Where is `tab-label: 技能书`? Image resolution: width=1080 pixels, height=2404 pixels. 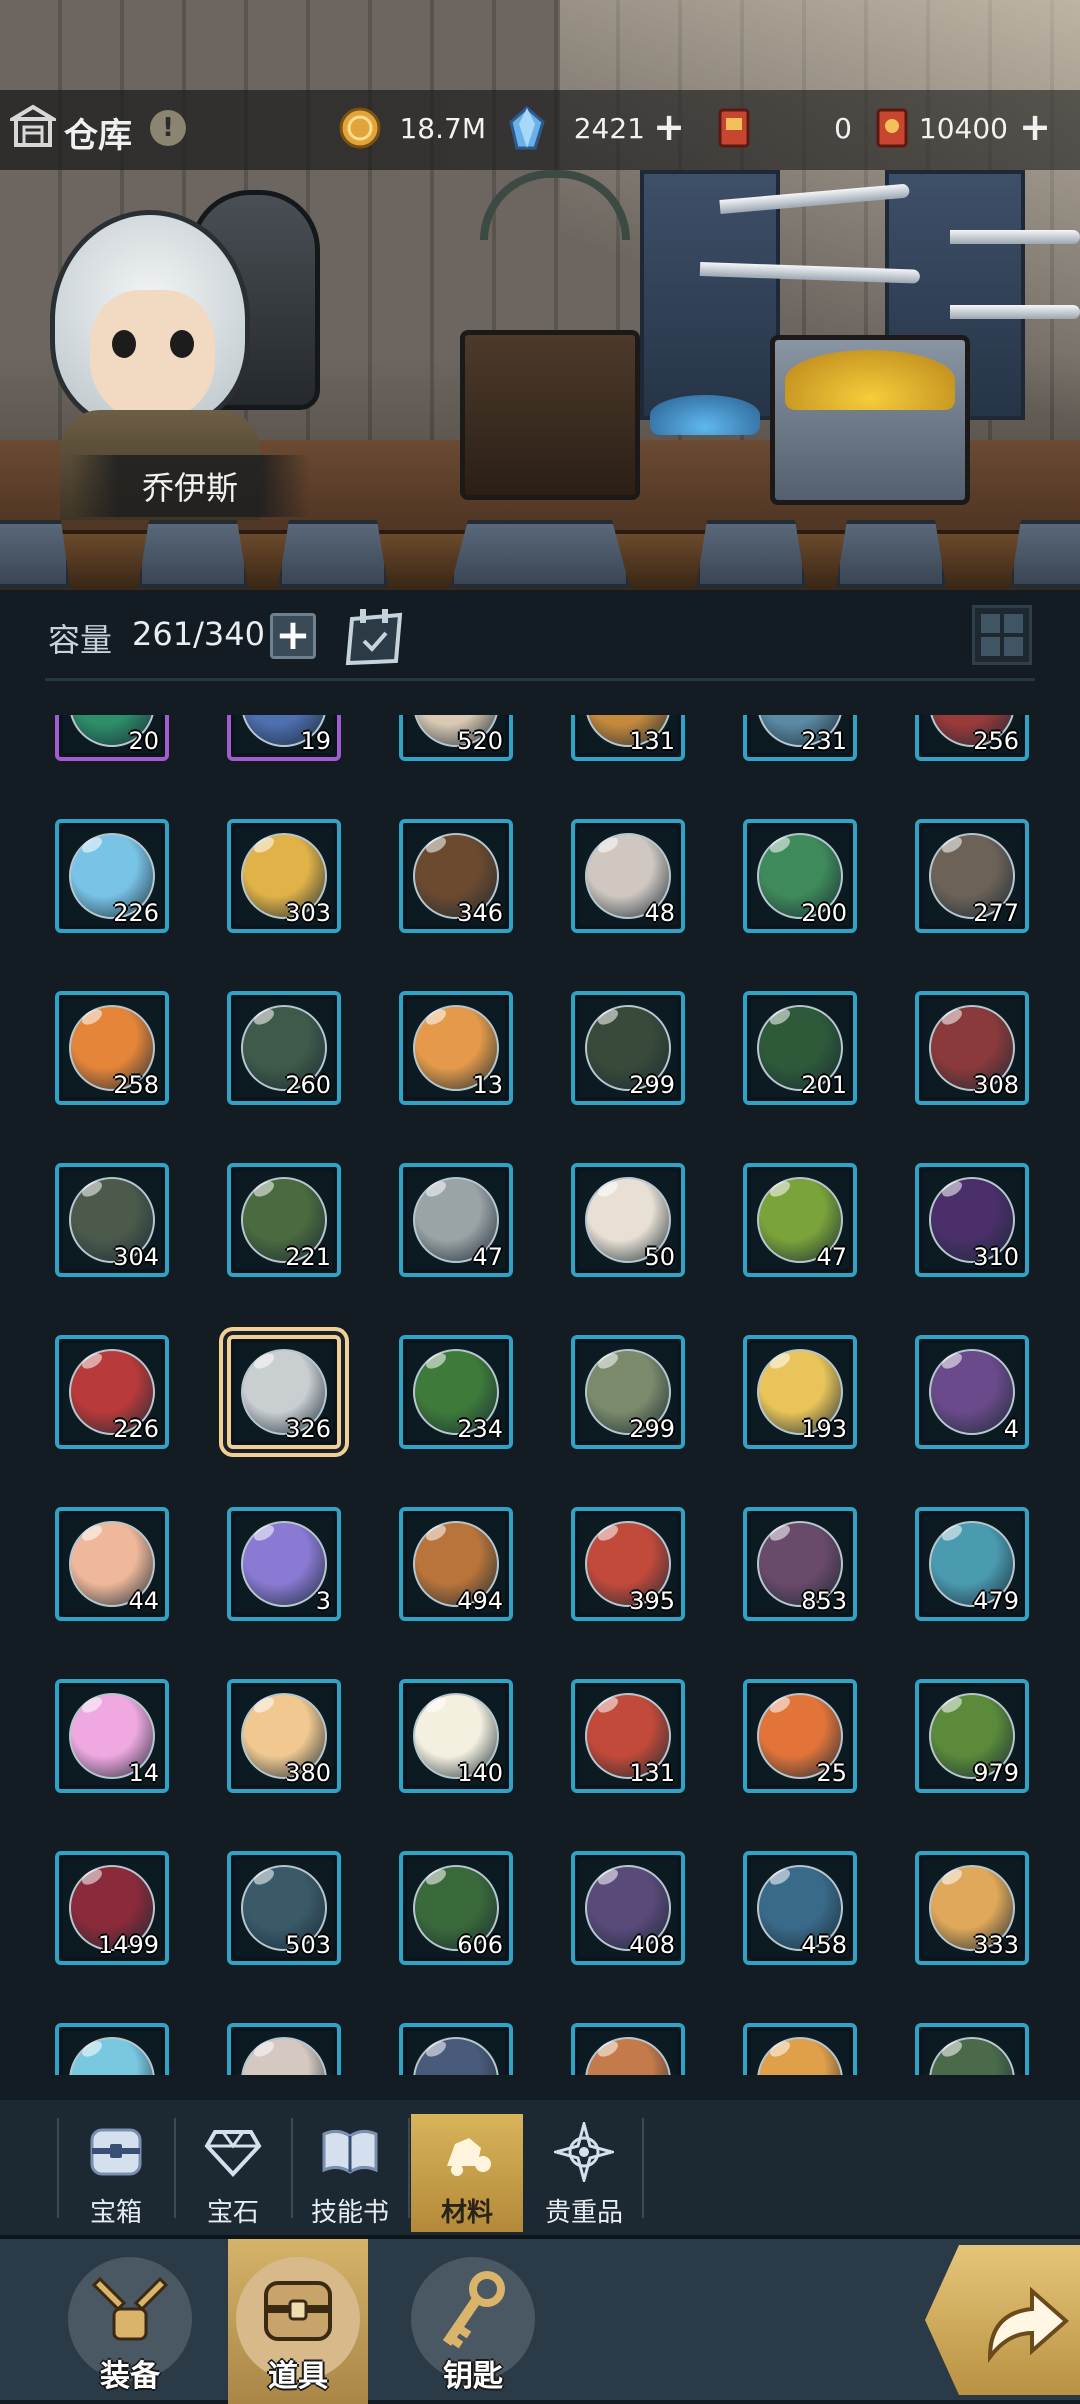
tab-label: 技能书 is located at coordinates (349, 2213).